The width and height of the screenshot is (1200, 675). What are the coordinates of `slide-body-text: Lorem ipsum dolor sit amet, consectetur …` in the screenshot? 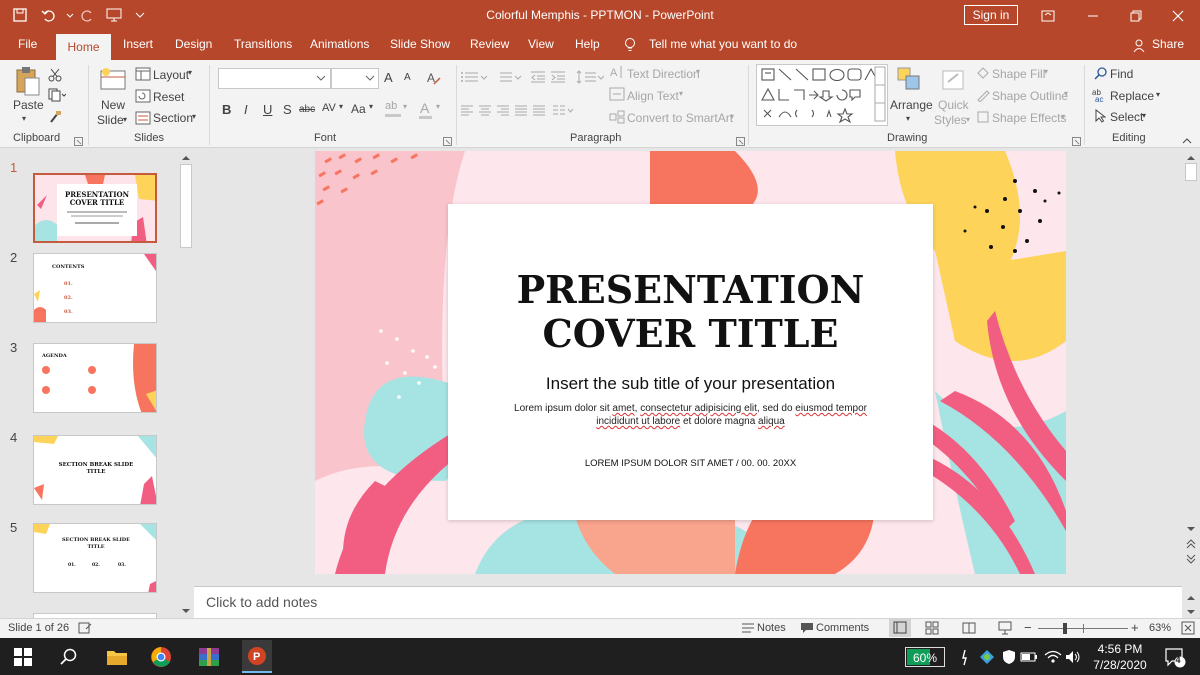 It's located at (690, 415).